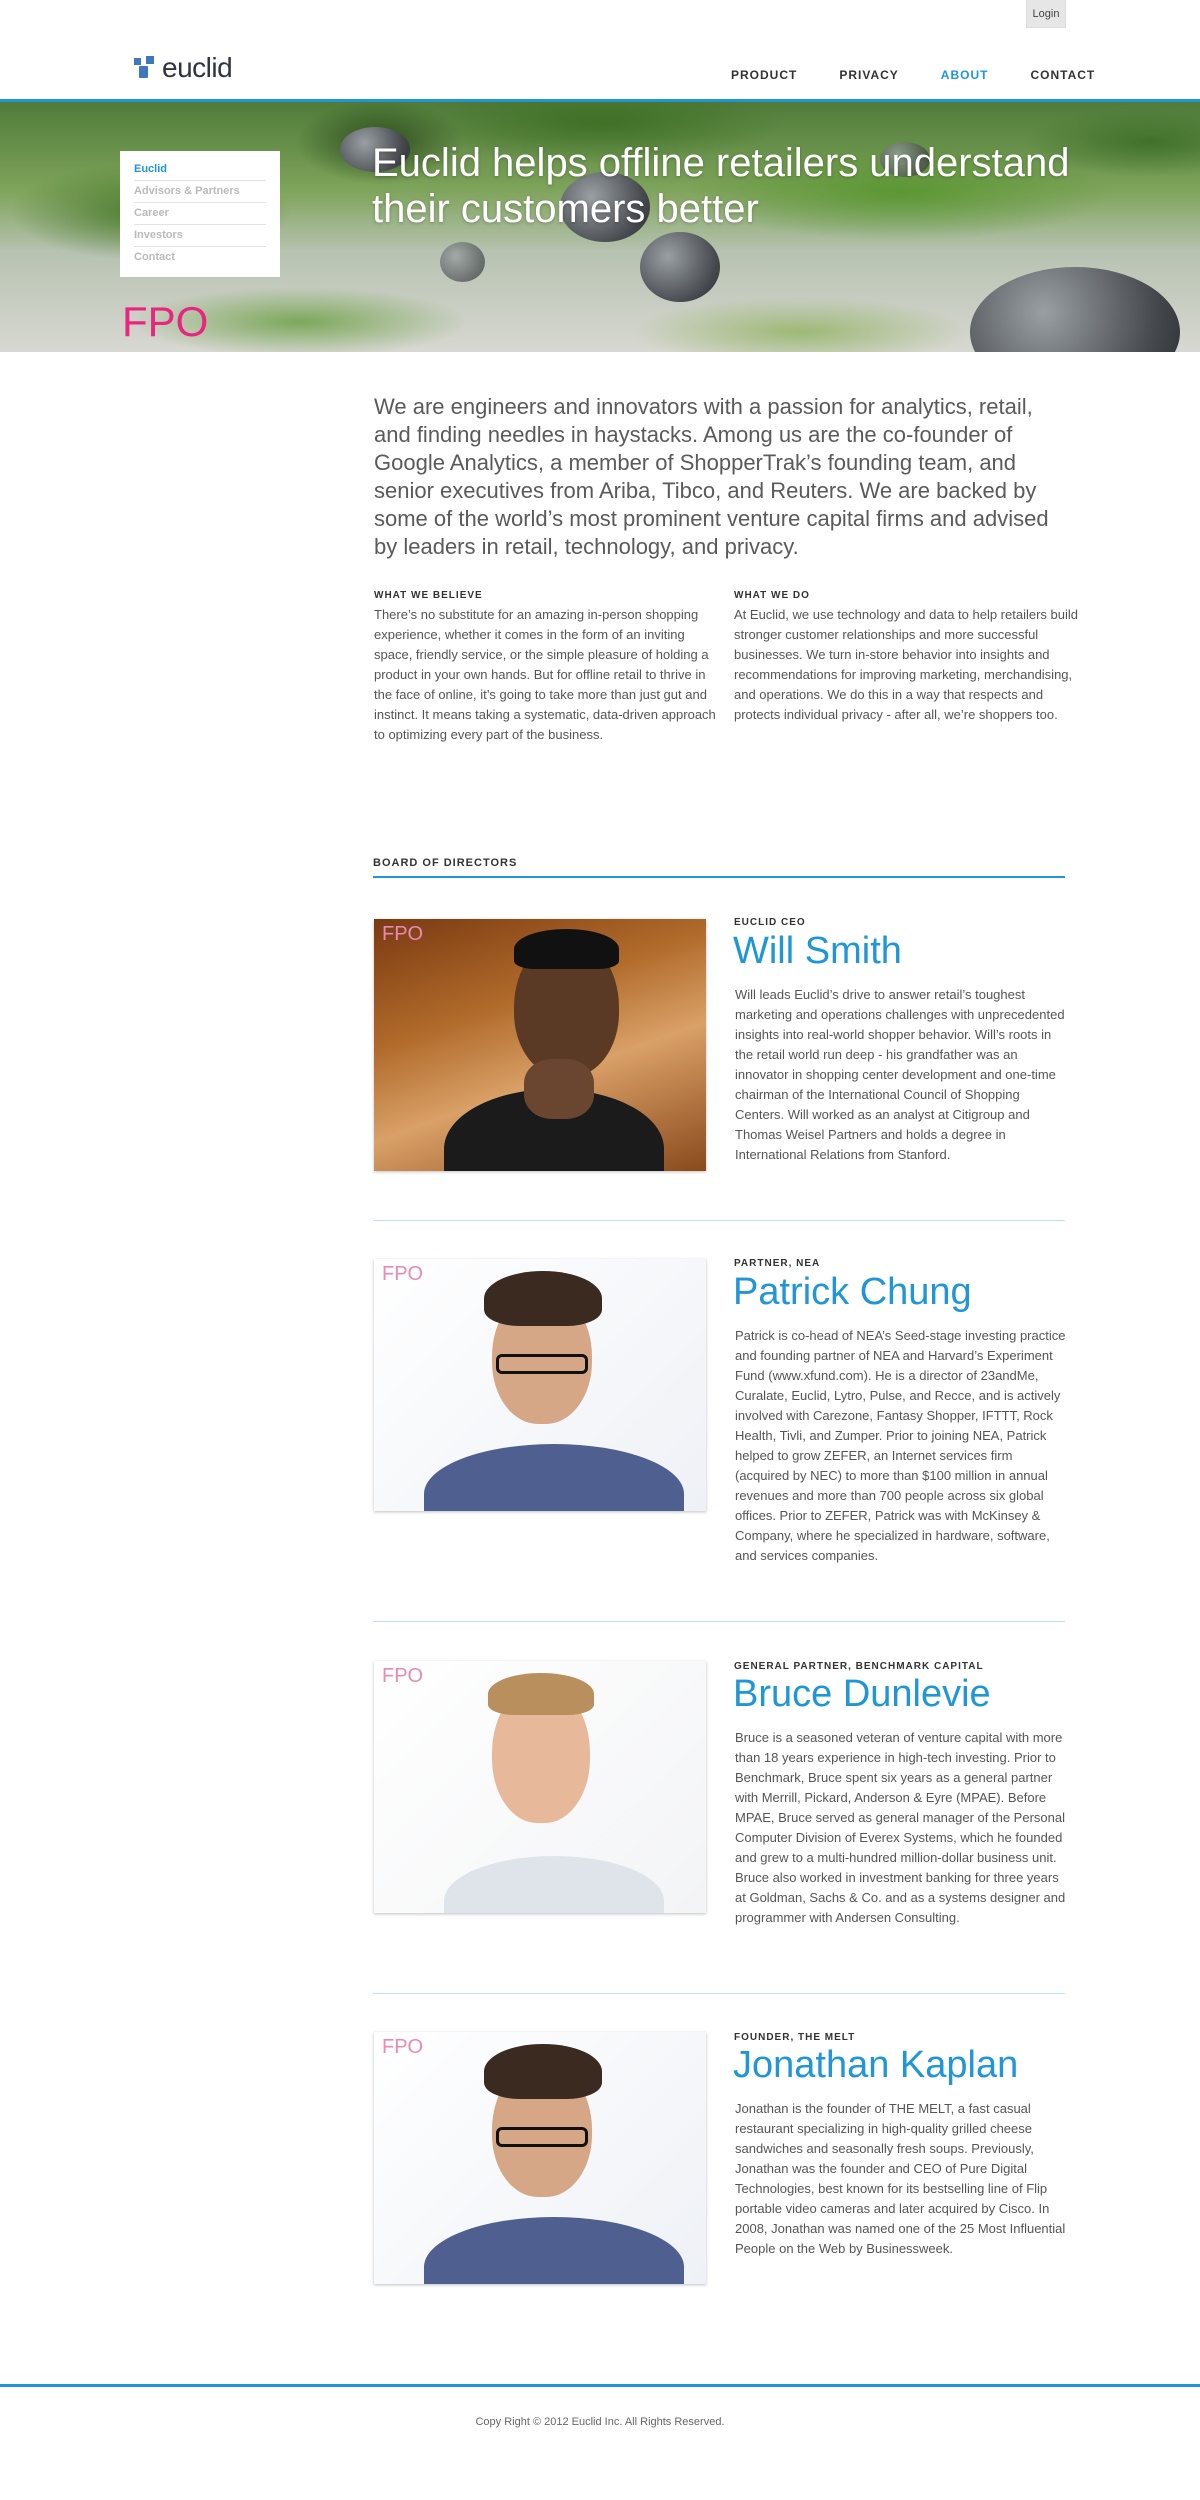 The height and width of the screenshot is (2500, 1200). Describe the element at coordinates (772, 595) in the screenshot. I see `what-we-do-heading: WHAT WE DO` at that location.